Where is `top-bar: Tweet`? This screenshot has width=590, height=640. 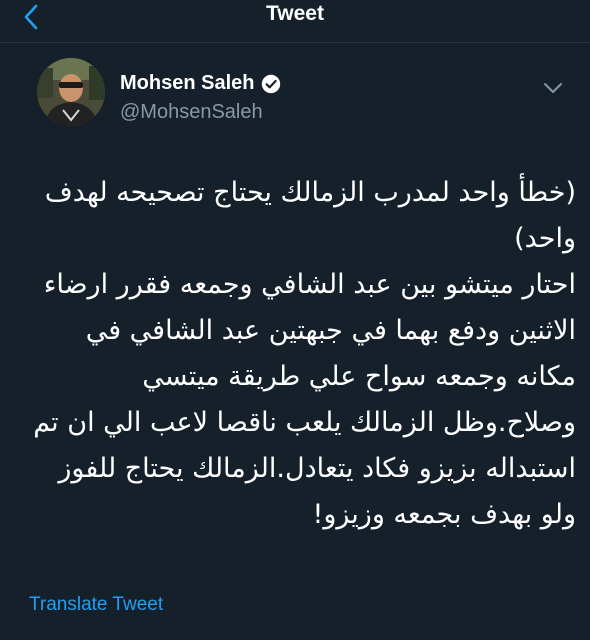
top-bar: Tweet is located at coordinates (295, 21).